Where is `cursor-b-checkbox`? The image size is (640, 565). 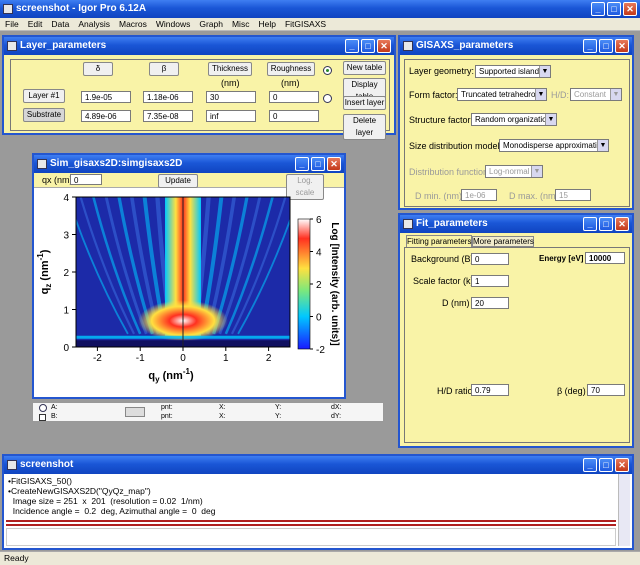
cursor-b-checkbox is located at coordinates (42, 417).